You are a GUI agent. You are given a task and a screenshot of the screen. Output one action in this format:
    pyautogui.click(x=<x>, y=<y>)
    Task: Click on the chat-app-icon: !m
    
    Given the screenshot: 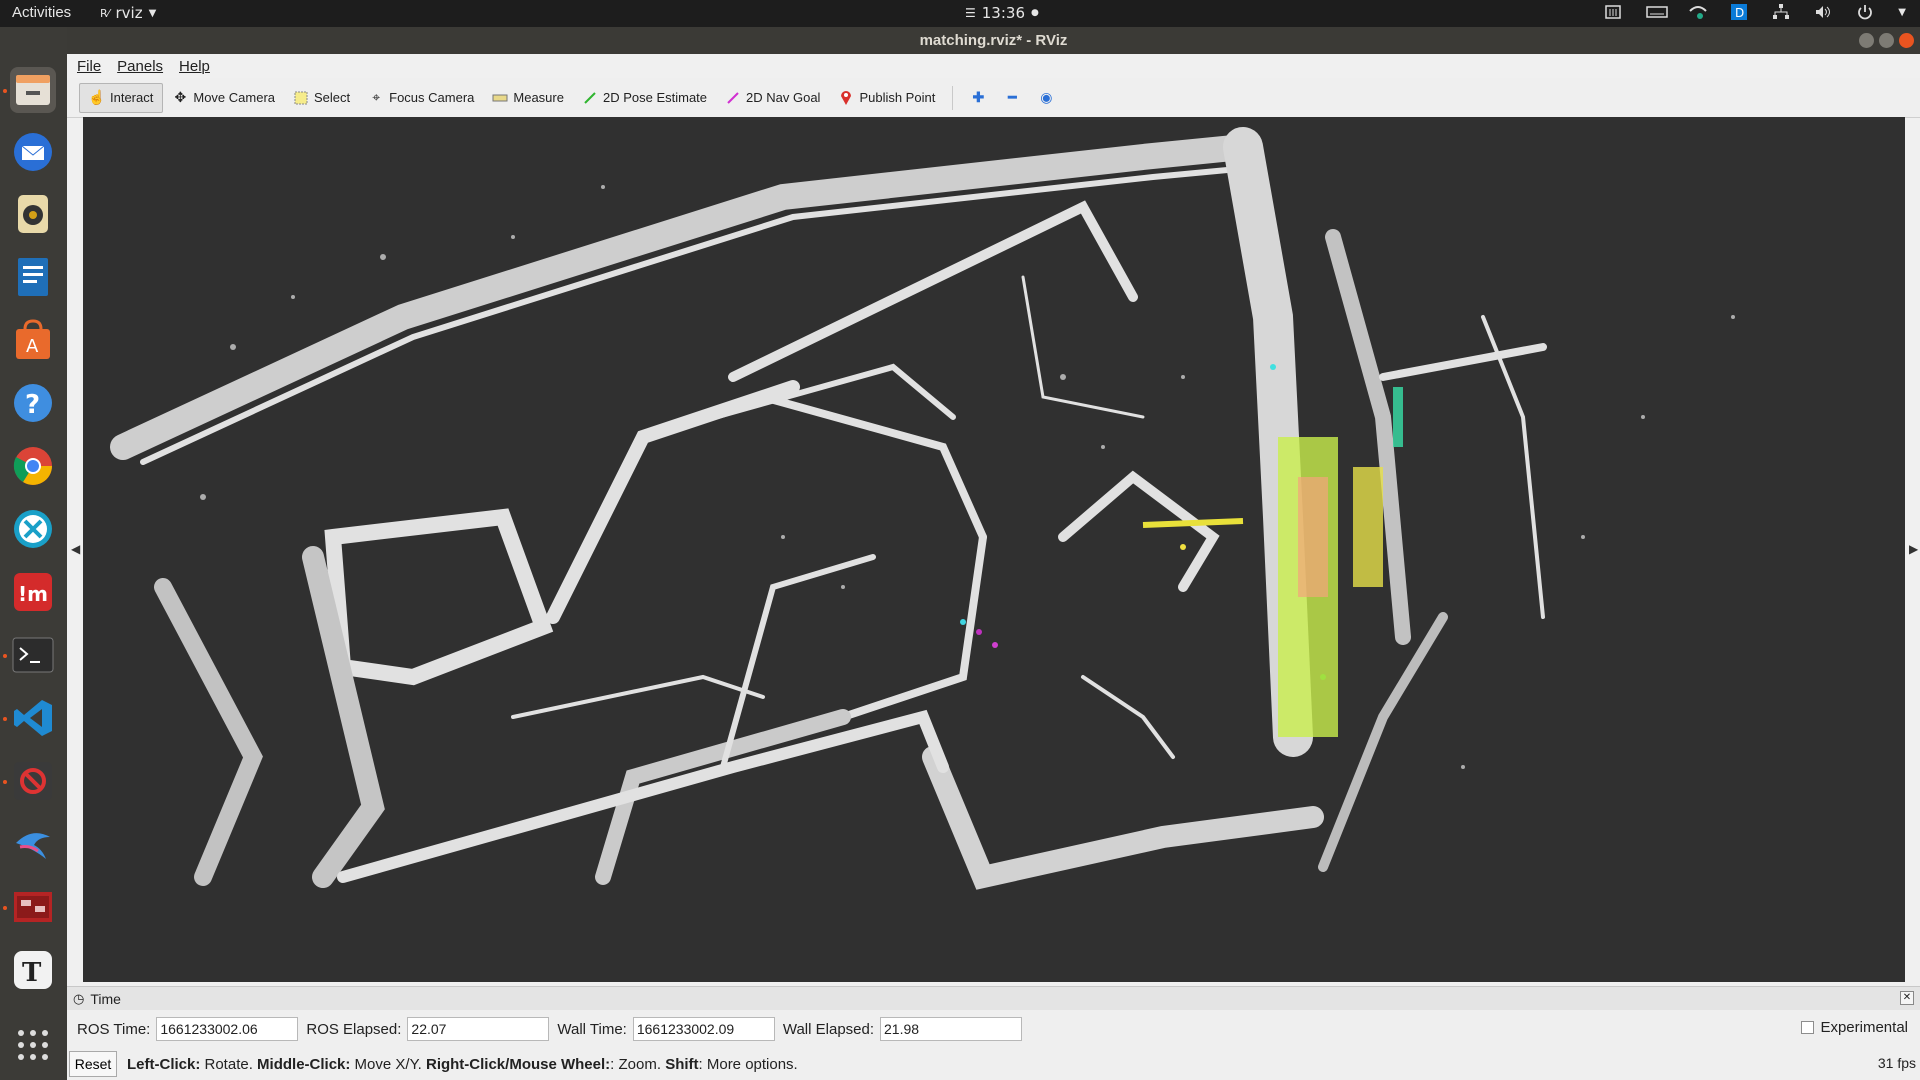 What is the action you would take?
    pyautogui.click(x=33, y=592)
    